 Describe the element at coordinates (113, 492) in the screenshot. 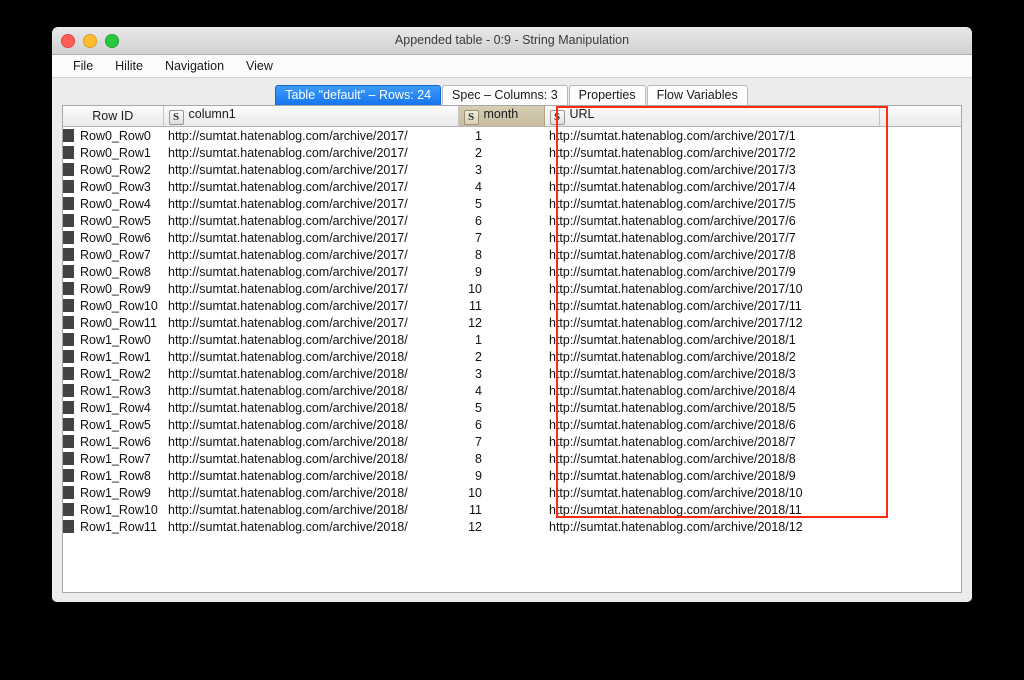

I see `cell-rowid: Row1_Row9` at that location.